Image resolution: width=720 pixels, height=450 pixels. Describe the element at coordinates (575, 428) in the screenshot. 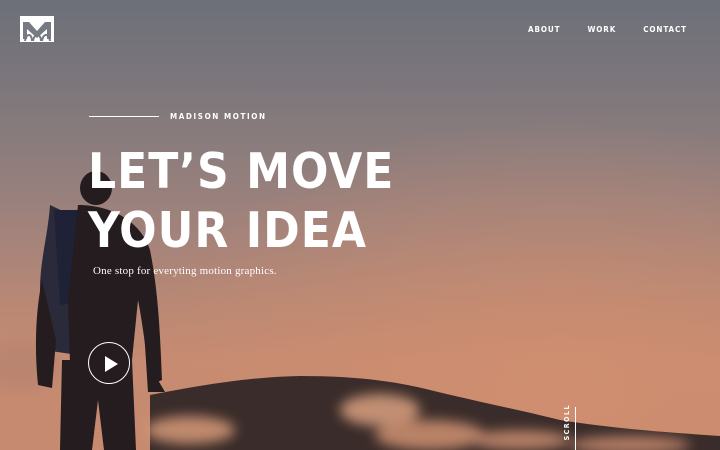

I see `scroll-line` at that location.